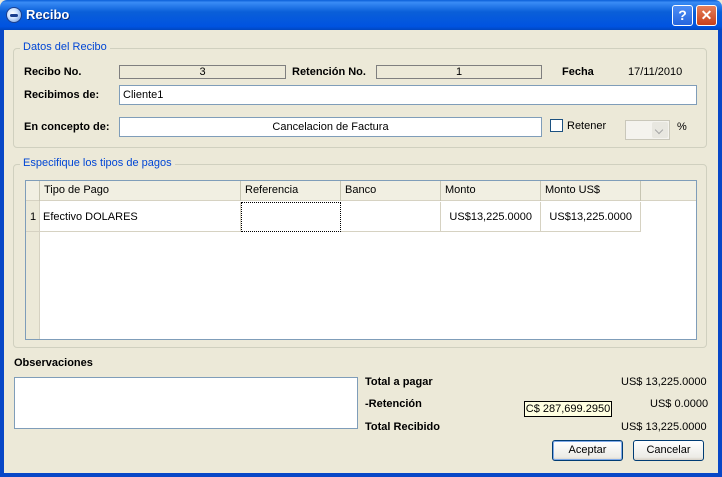  Describe the element at coordinates (706, 15) in the screenshot. I see `close-button: ✕` at that location.